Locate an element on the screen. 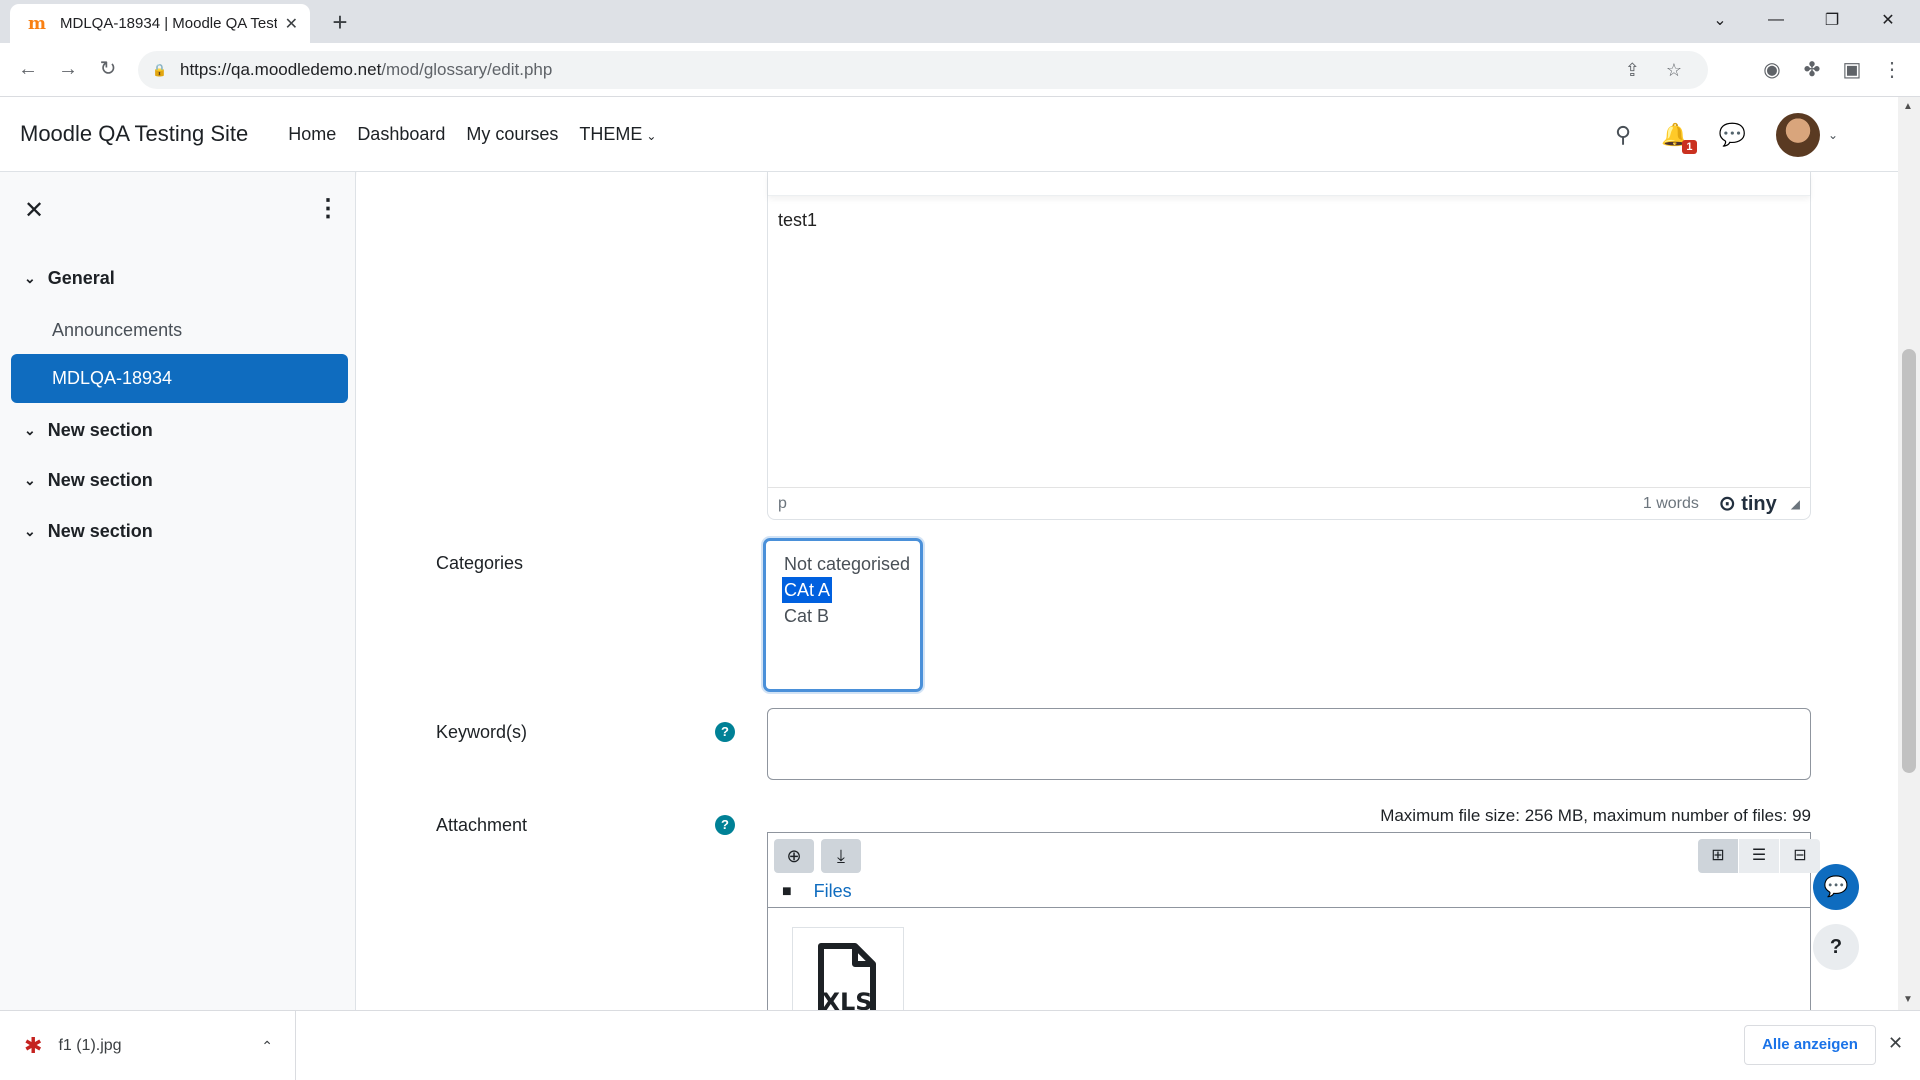 The height and width of the screenshot is (1080, 1920). tree-view-icon: ⊟ is located at coordinates (1800, 856).